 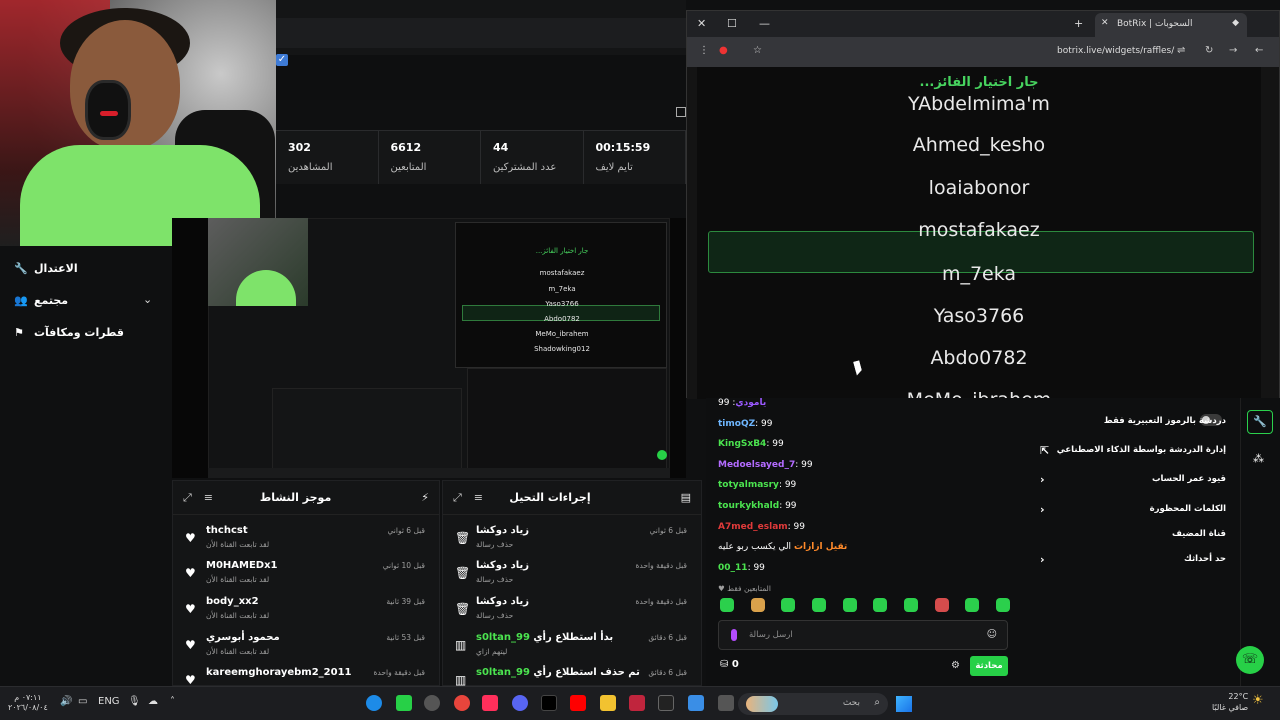 I want to click on chat-user: 00_11, so click(x=733, y=568).